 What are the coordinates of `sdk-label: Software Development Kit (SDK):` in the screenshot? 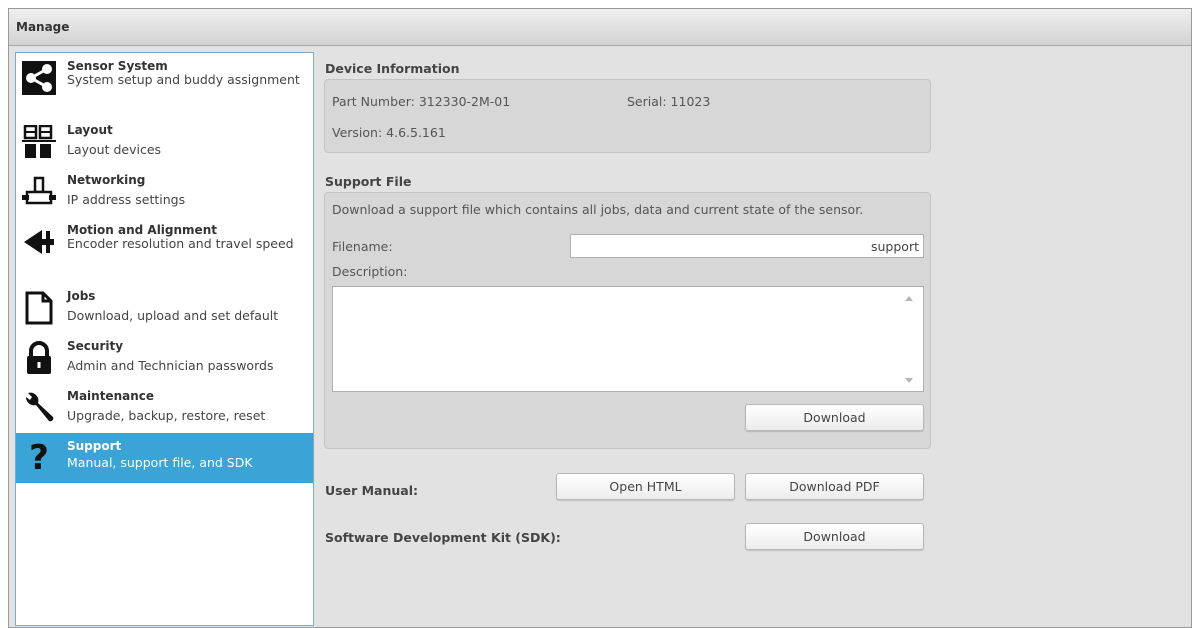 It's located at (443, 537).